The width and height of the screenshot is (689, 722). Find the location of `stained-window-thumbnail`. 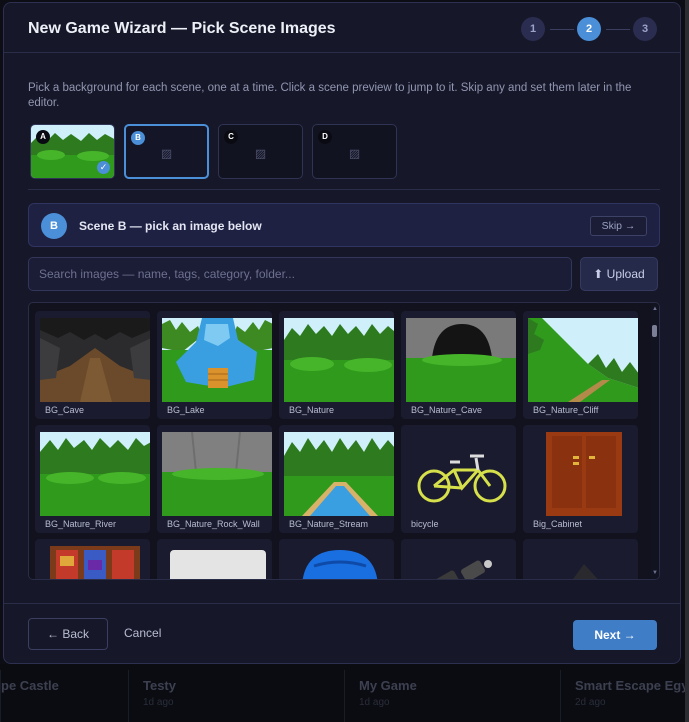

stained-window-thumbnail is located at coordinates (95, 562).